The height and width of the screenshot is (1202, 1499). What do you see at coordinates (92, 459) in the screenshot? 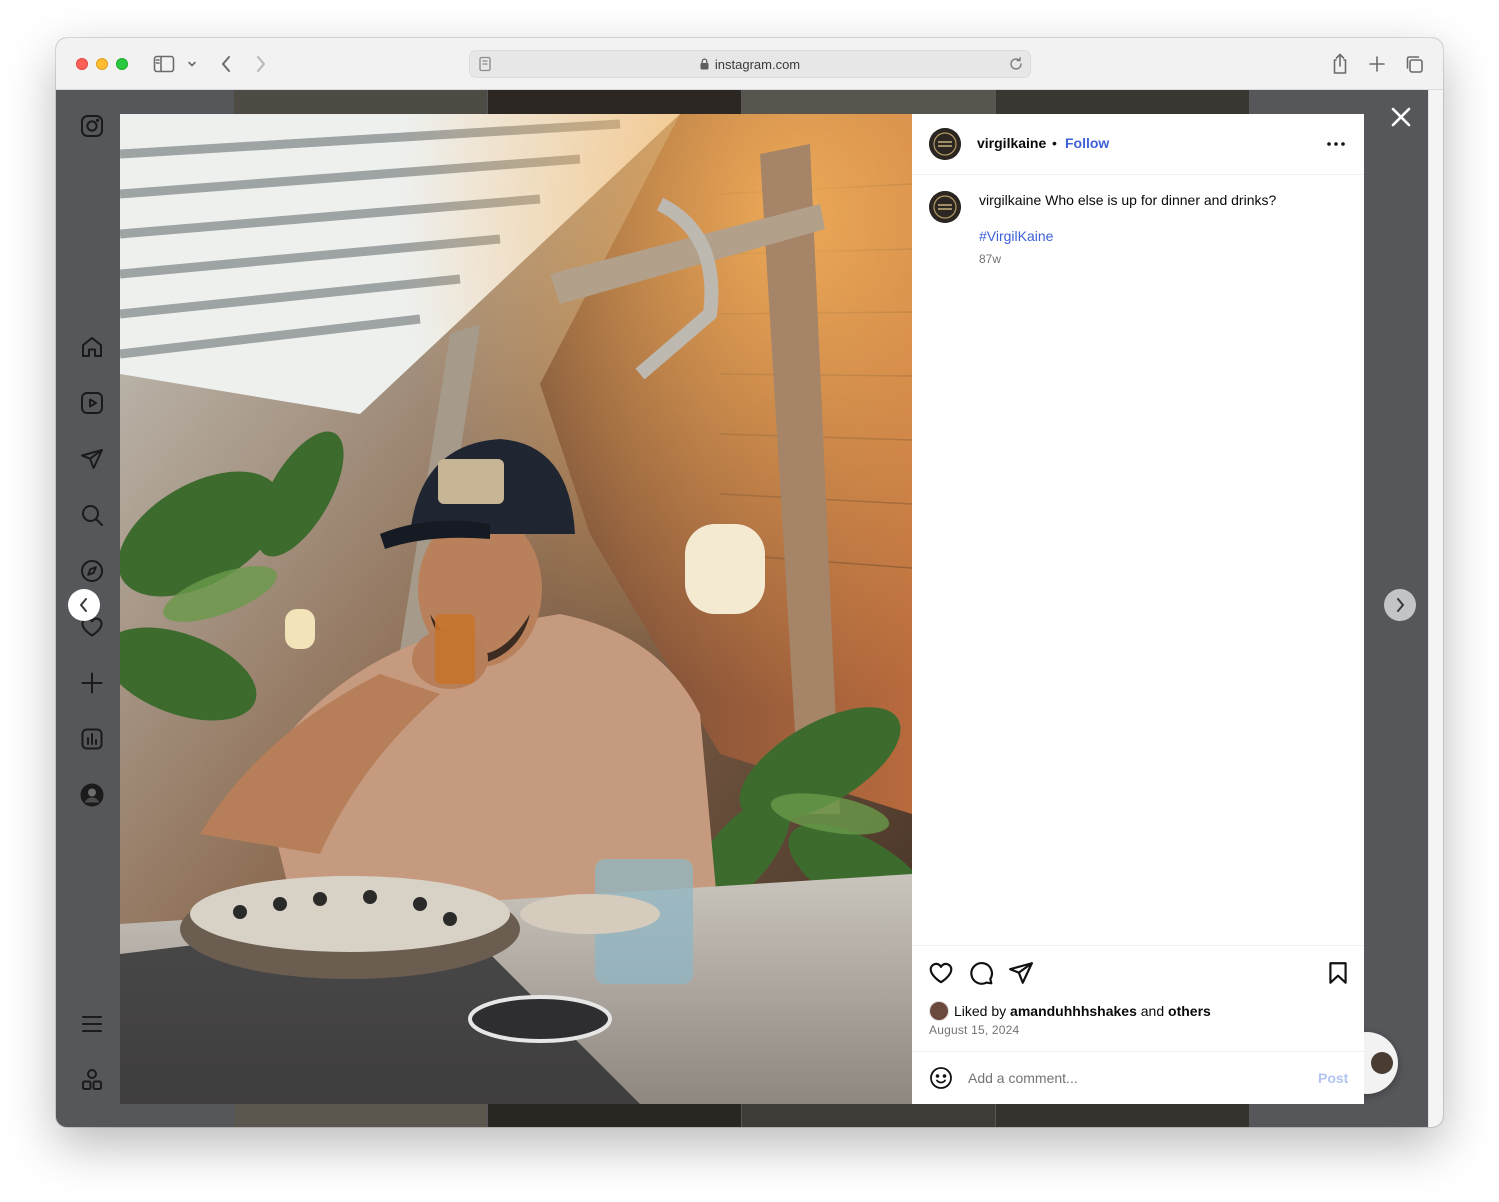
I see `messages-icon` at bounding box center [92, 459].